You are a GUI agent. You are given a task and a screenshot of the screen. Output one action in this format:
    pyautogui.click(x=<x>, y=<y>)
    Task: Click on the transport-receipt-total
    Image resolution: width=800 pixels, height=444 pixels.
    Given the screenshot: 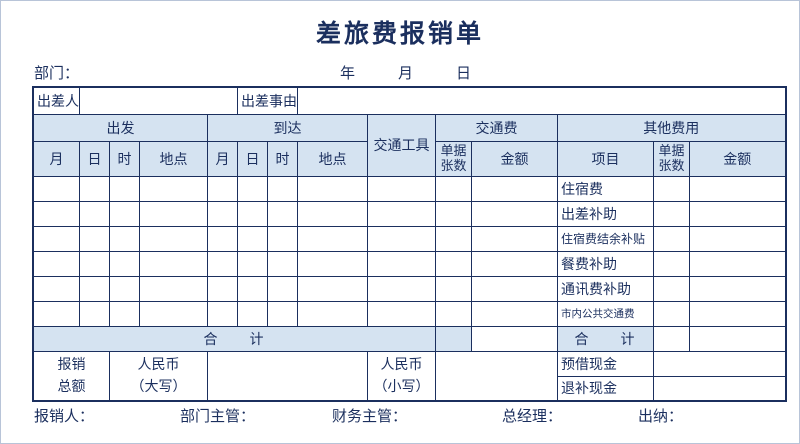 What is the action you would take?
    pyautogui.click(x=453, y=338)
    